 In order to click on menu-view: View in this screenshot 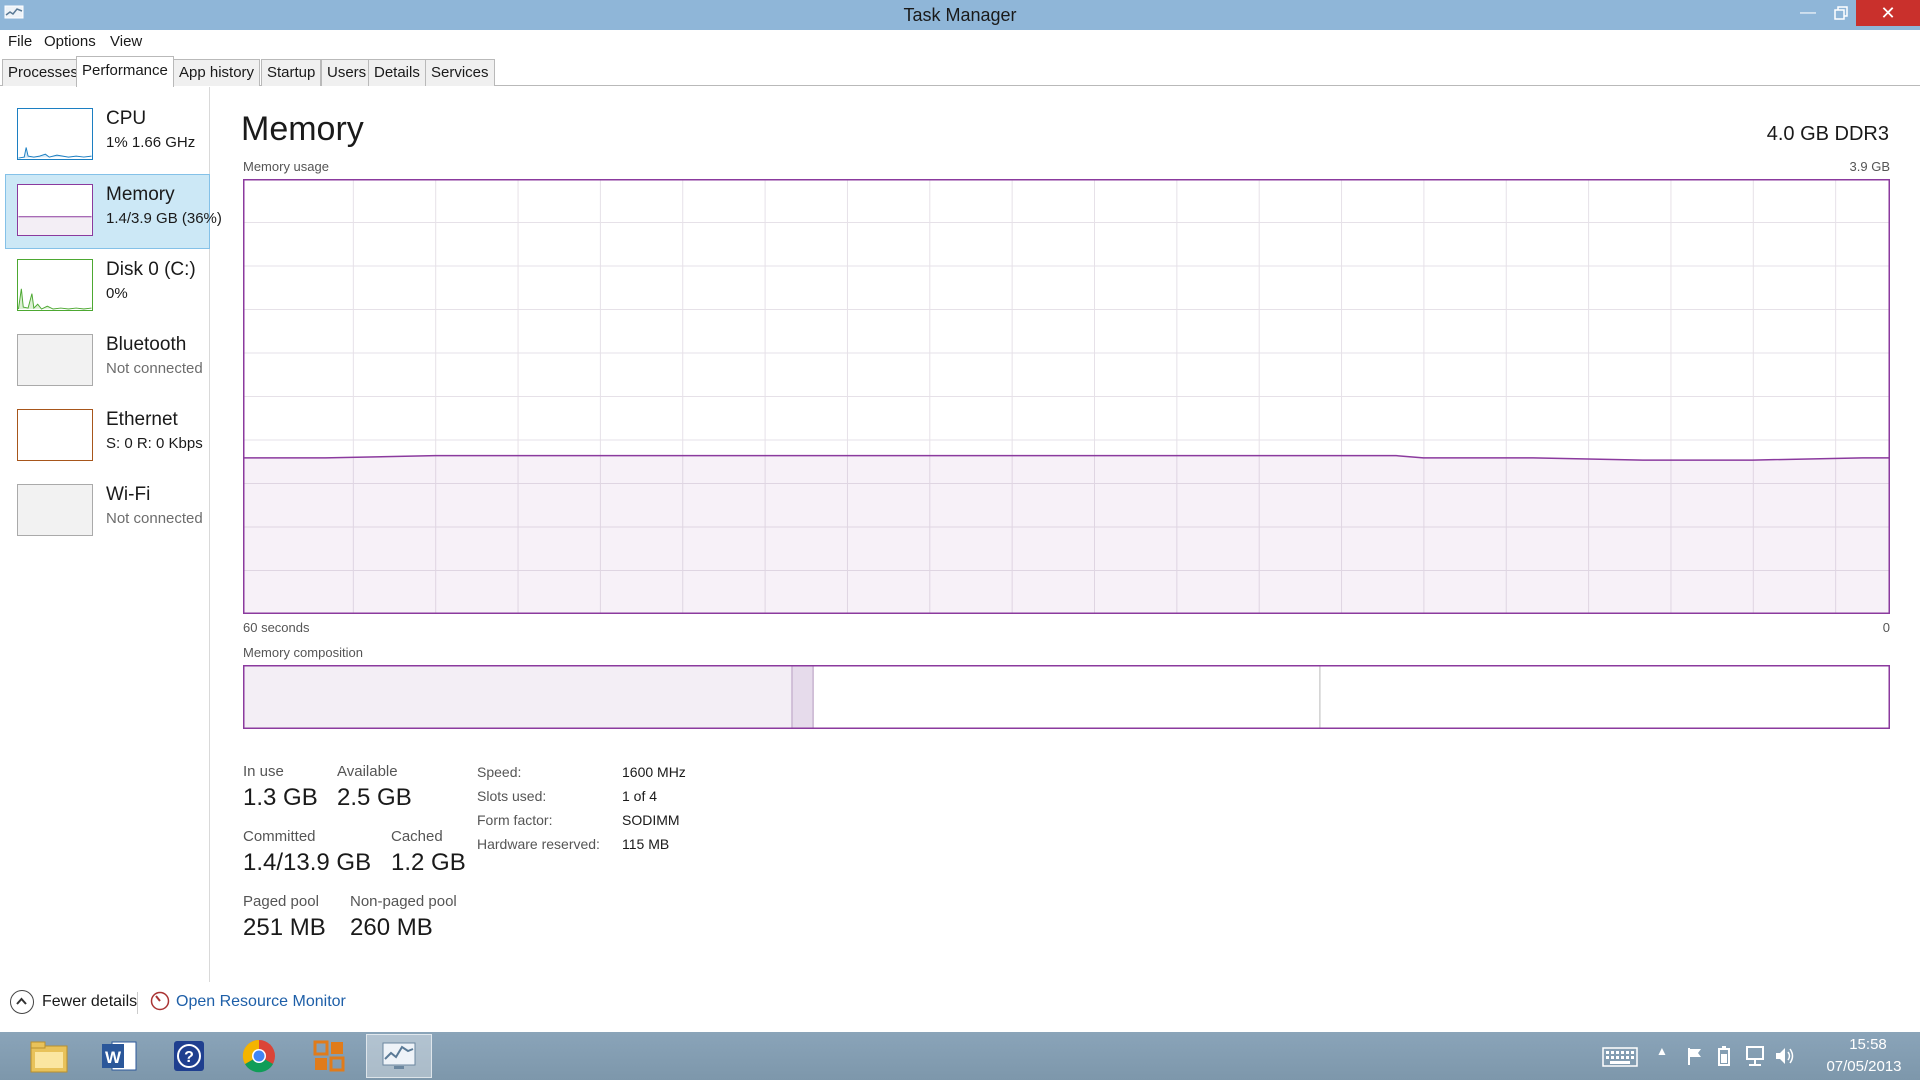, I will do `click(126, 41)`.